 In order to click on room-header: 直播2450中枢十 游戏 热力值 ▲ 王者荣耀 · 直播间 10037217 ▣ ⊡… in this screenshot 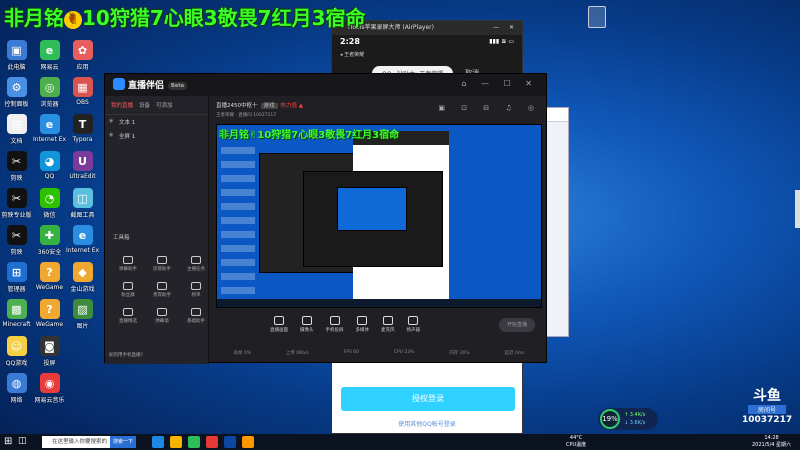, I will do `click(378, 109)`.